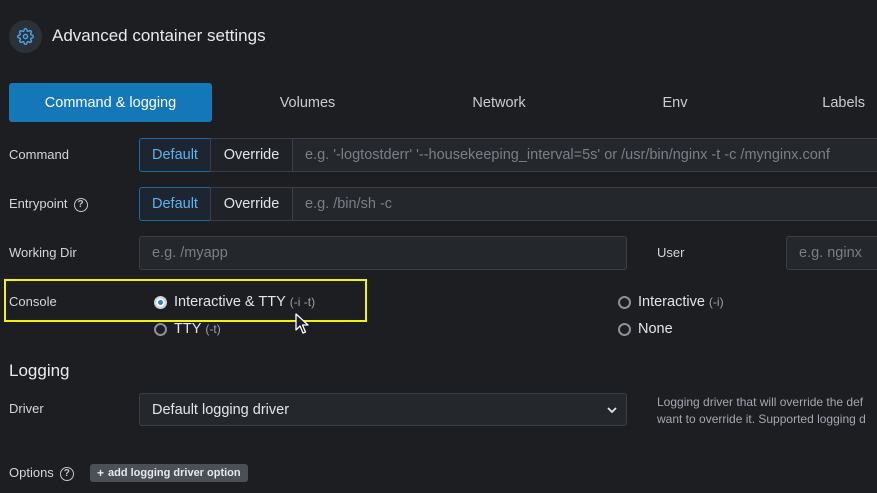 This screenshot has width=877, height=493. I want to click on radio-label: TTY, so click(188, 329).